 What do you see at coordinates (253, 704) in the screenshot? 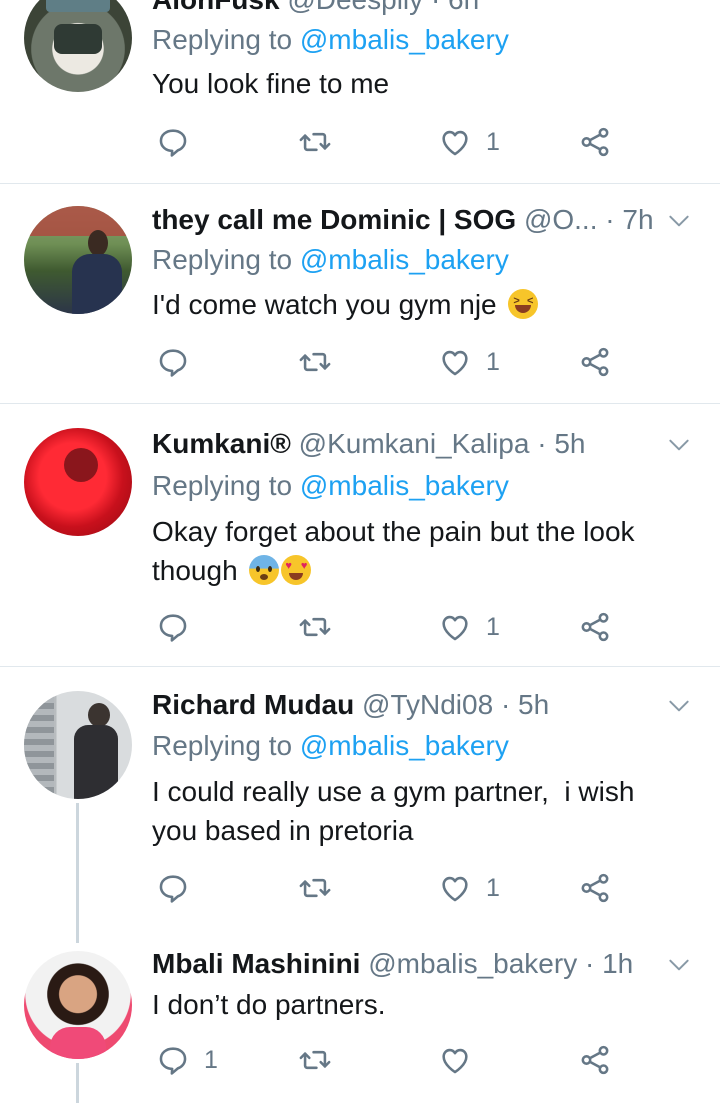
I see `author-name: Richard Mudau` at bounding box center [253, 704].